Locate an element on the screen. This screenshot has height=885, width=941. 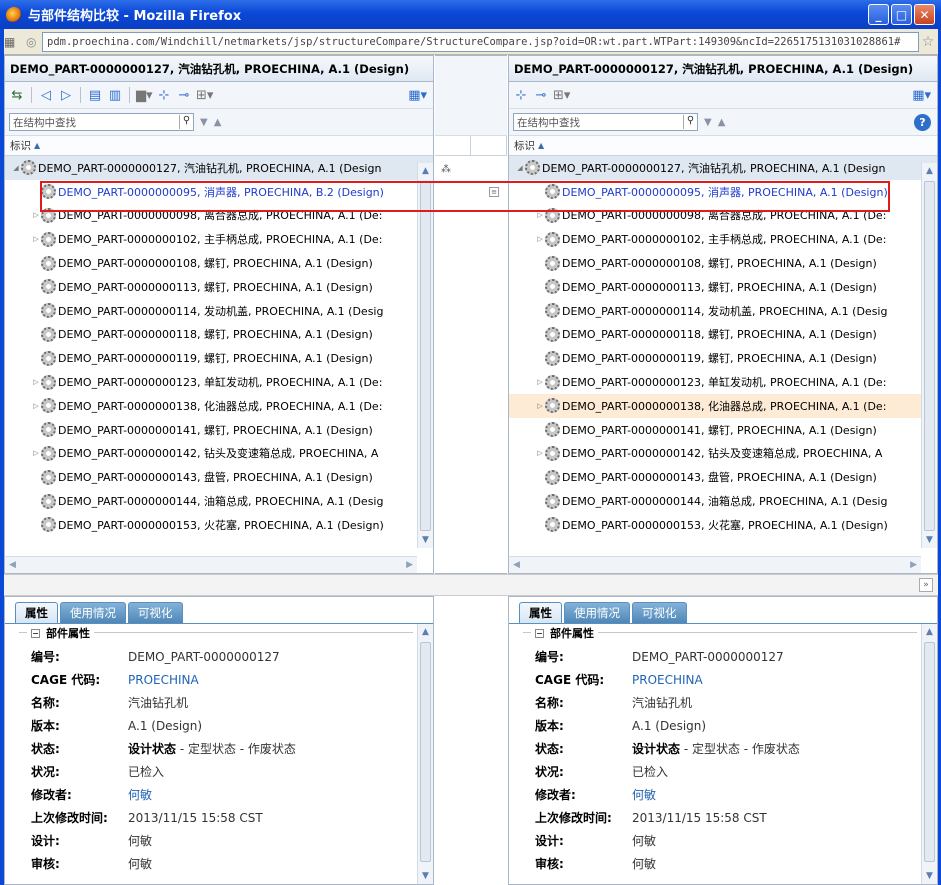
right-vertical-scrollbar: ▲ ▼ is located at coordinates (929, 355).